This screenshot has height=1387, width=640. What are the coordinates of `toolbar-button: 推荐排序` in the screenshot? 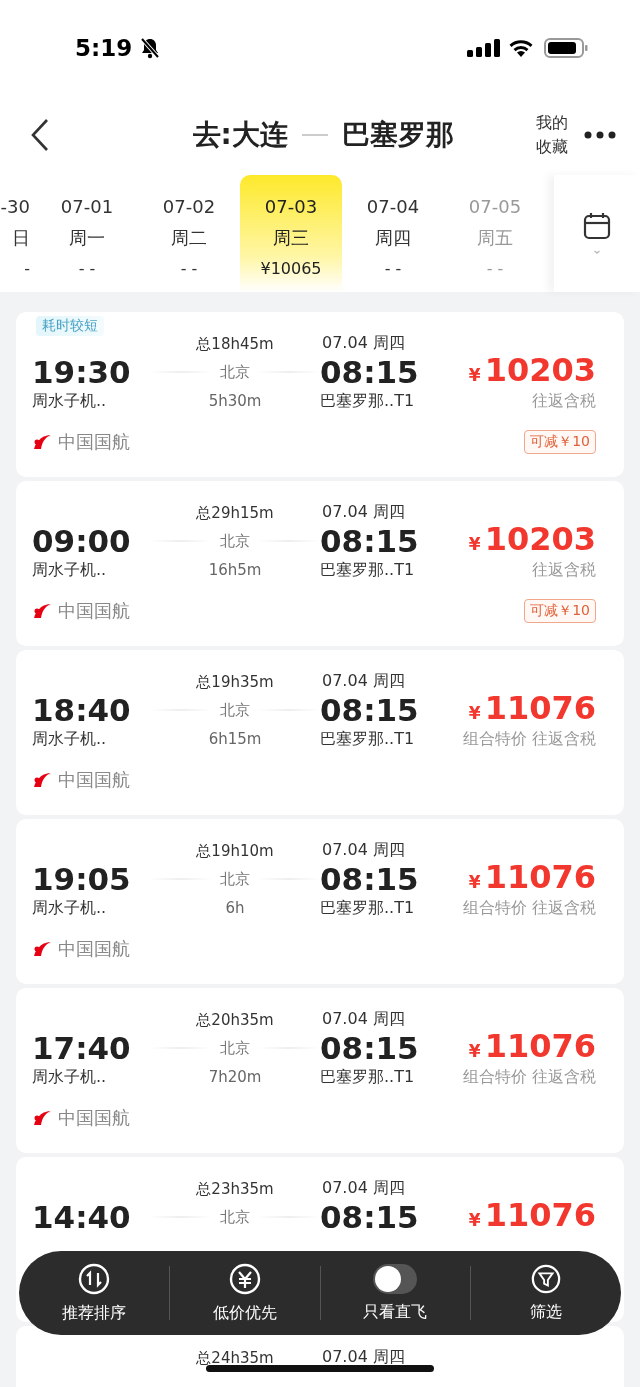 It's located at (94, 1293).